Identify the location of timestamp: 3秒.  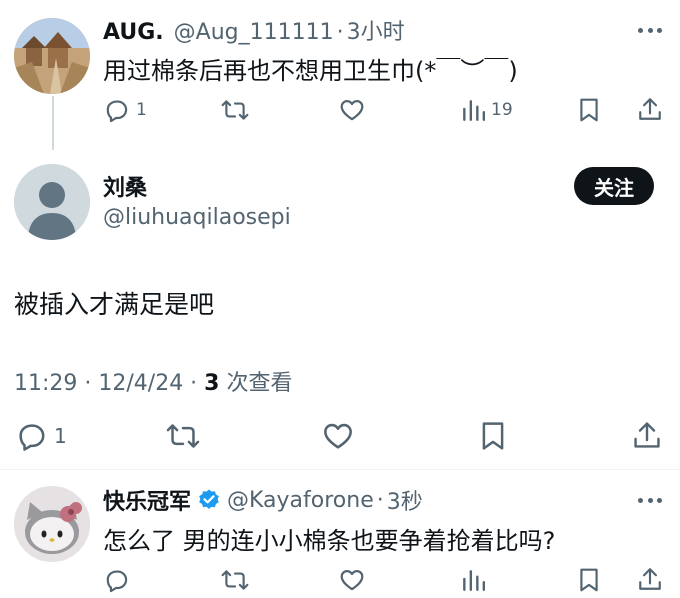
(405, 500).